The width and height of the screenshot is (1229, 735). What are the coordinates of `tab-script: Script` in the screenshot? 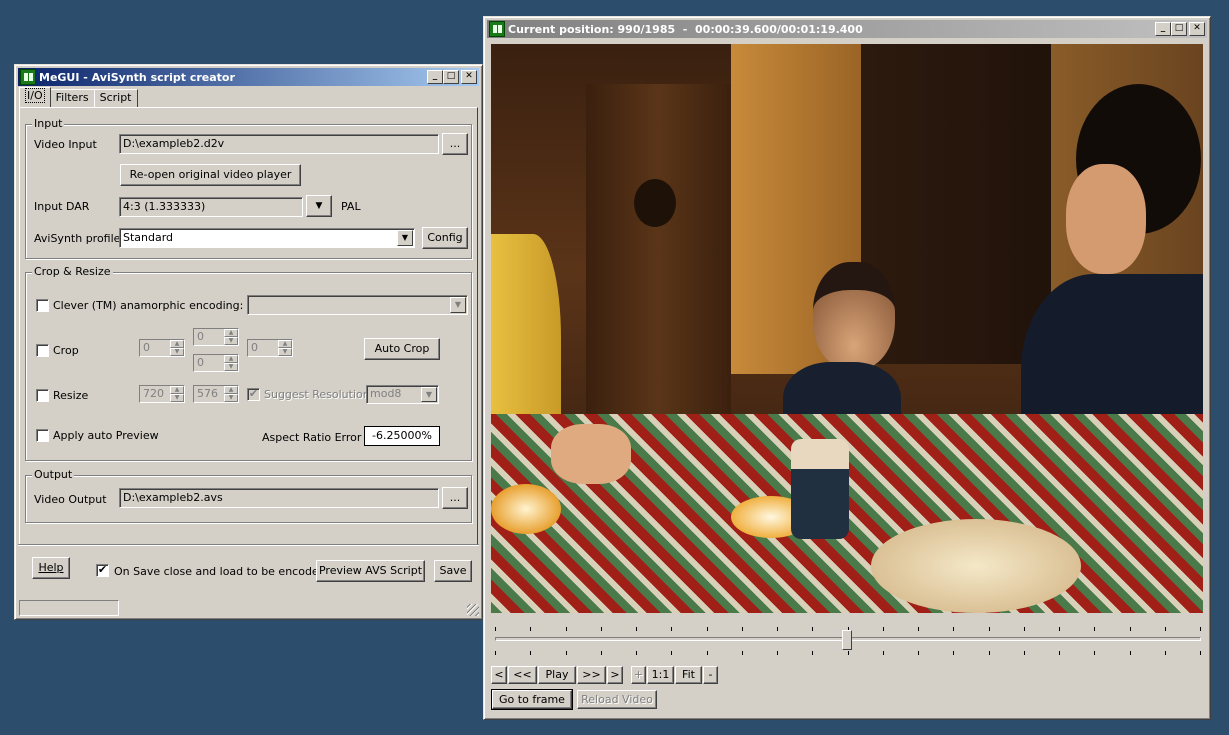 It's located at (115, 98).